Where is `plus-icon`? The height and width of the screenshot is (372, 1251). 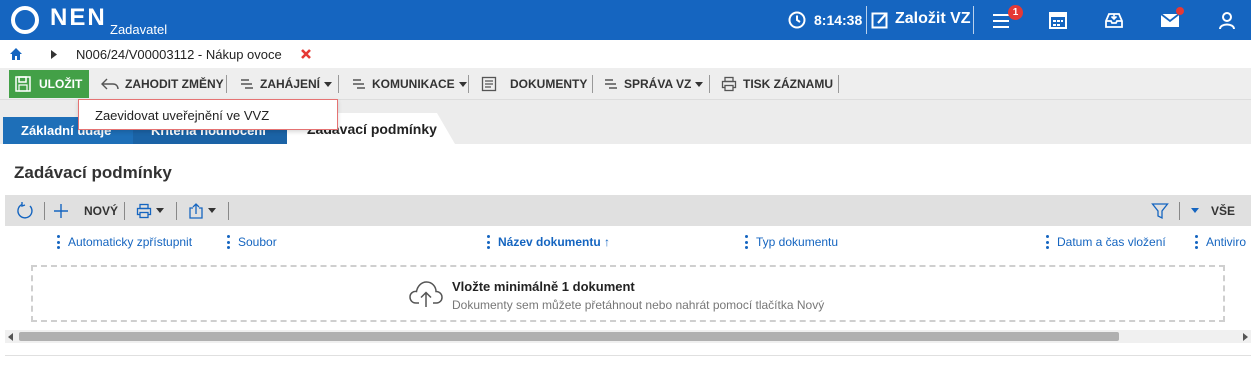
plus-icon is located at coordinates (61, 210).